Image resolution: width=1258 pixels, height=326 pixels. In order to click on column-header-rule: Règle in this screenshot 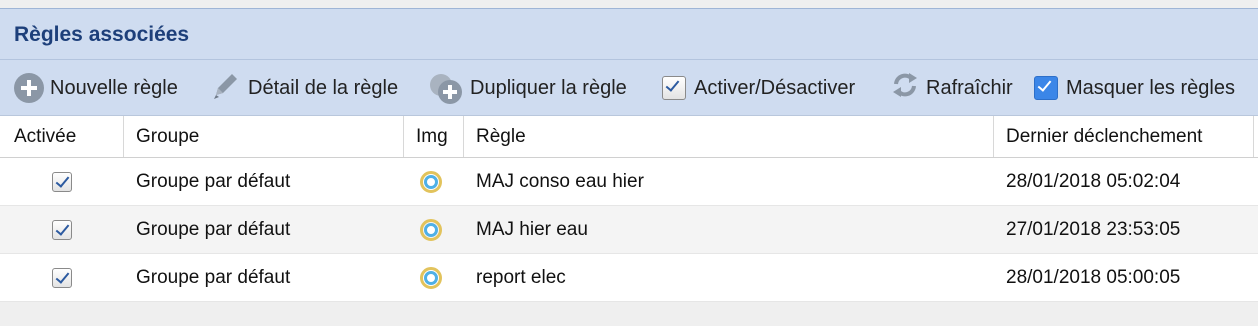, I will do `click(729, 136)`.